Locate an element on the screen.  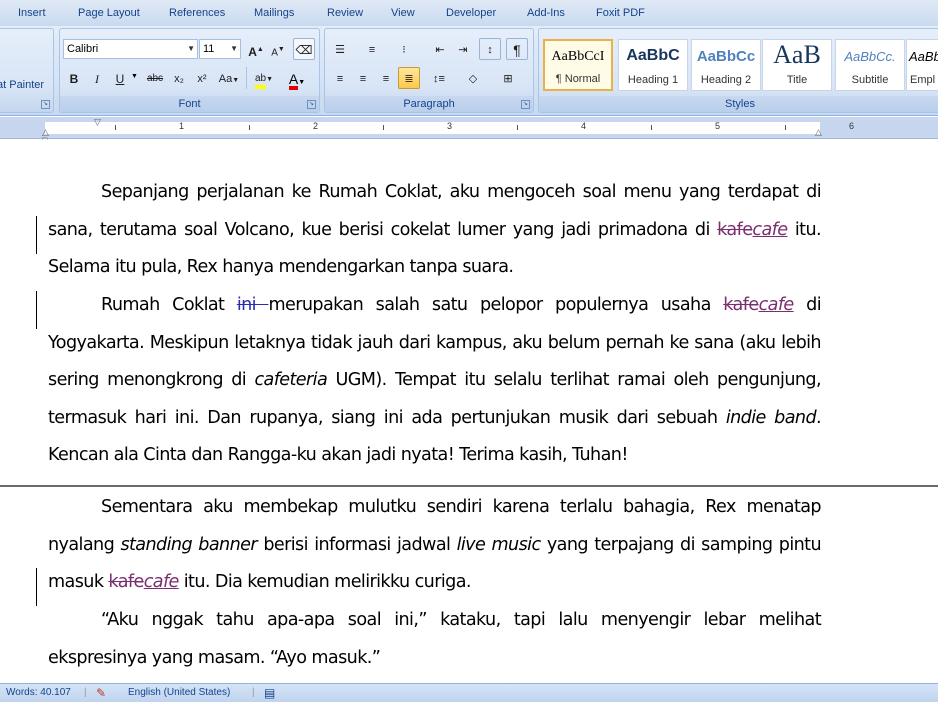
right-indent-marker-icon: △ is located at coordinates (818, 132).